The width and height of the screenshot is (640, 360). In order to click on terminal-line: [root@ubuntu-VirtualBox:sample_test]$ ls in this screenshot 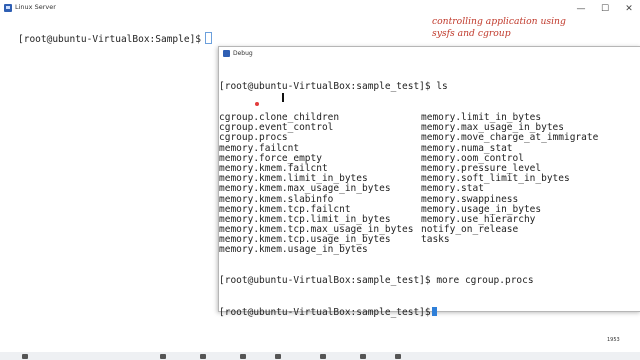, I will do `click(333, 87)`.